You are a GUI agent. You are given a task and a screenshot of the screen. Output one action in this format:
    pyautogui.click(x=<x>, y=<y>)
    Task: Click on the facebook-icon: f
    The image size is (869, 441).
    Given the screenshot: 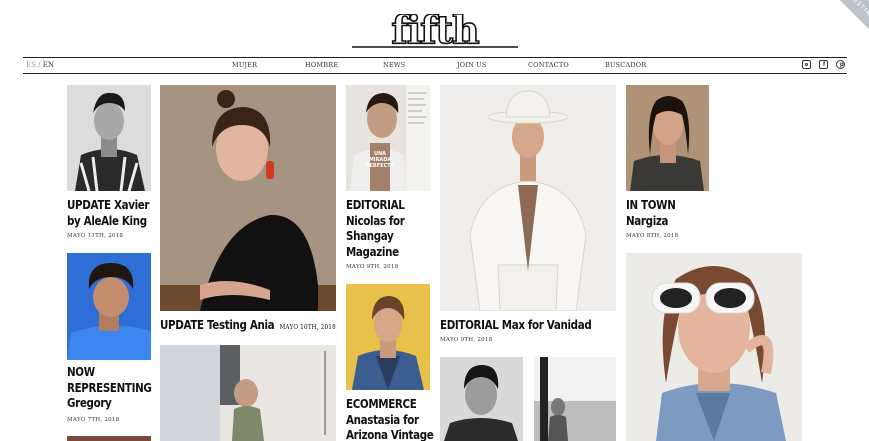 What is the action you would take?
    pyautogui.click(x=823, y=64)
    